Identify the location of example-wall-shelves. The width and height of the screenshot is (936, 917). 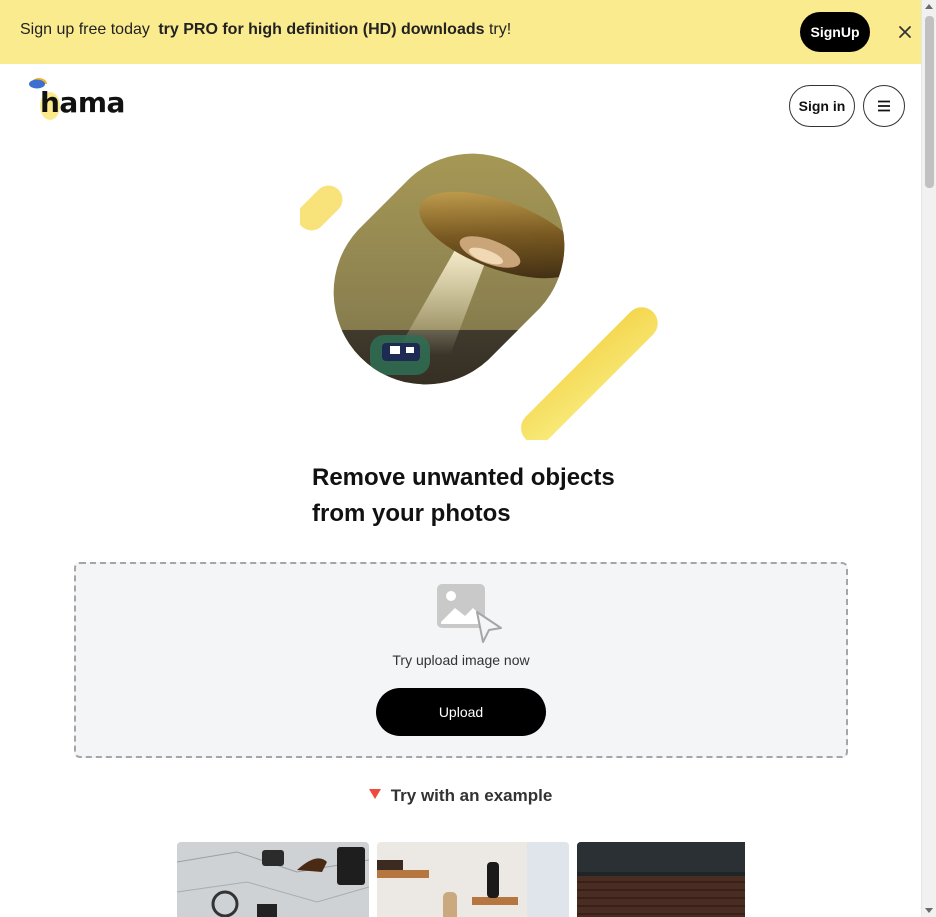
(473, 879).